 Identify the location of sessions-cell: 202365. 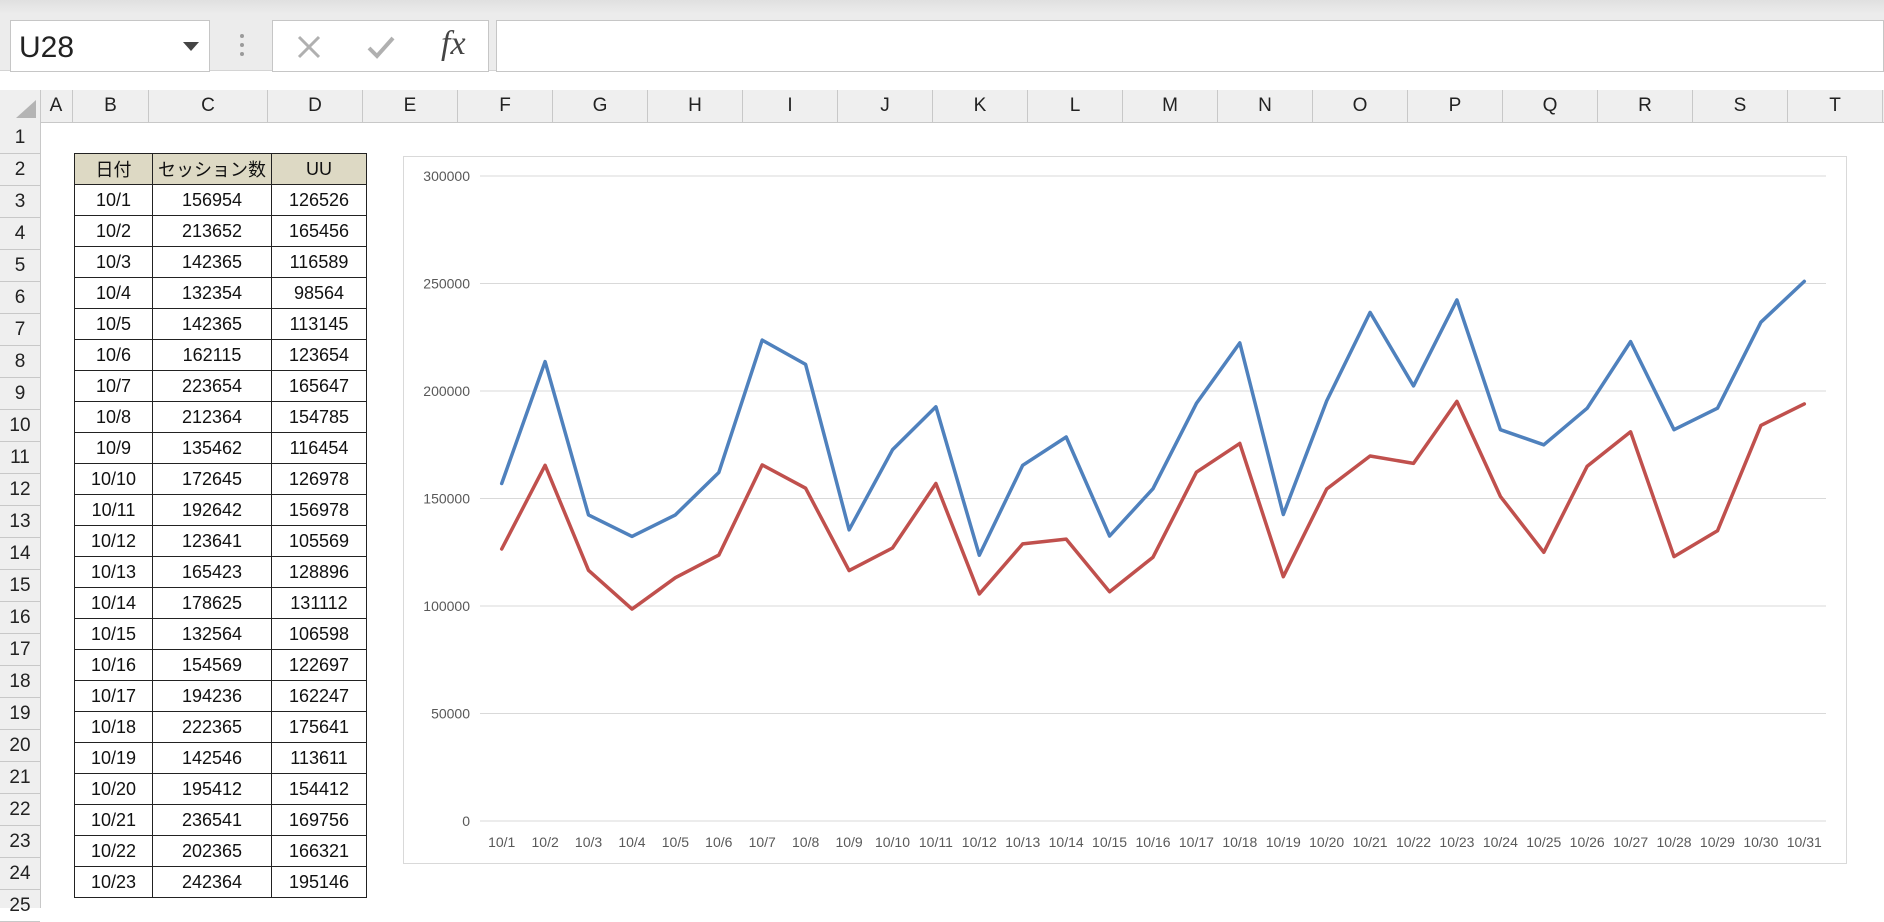
(212, 851).